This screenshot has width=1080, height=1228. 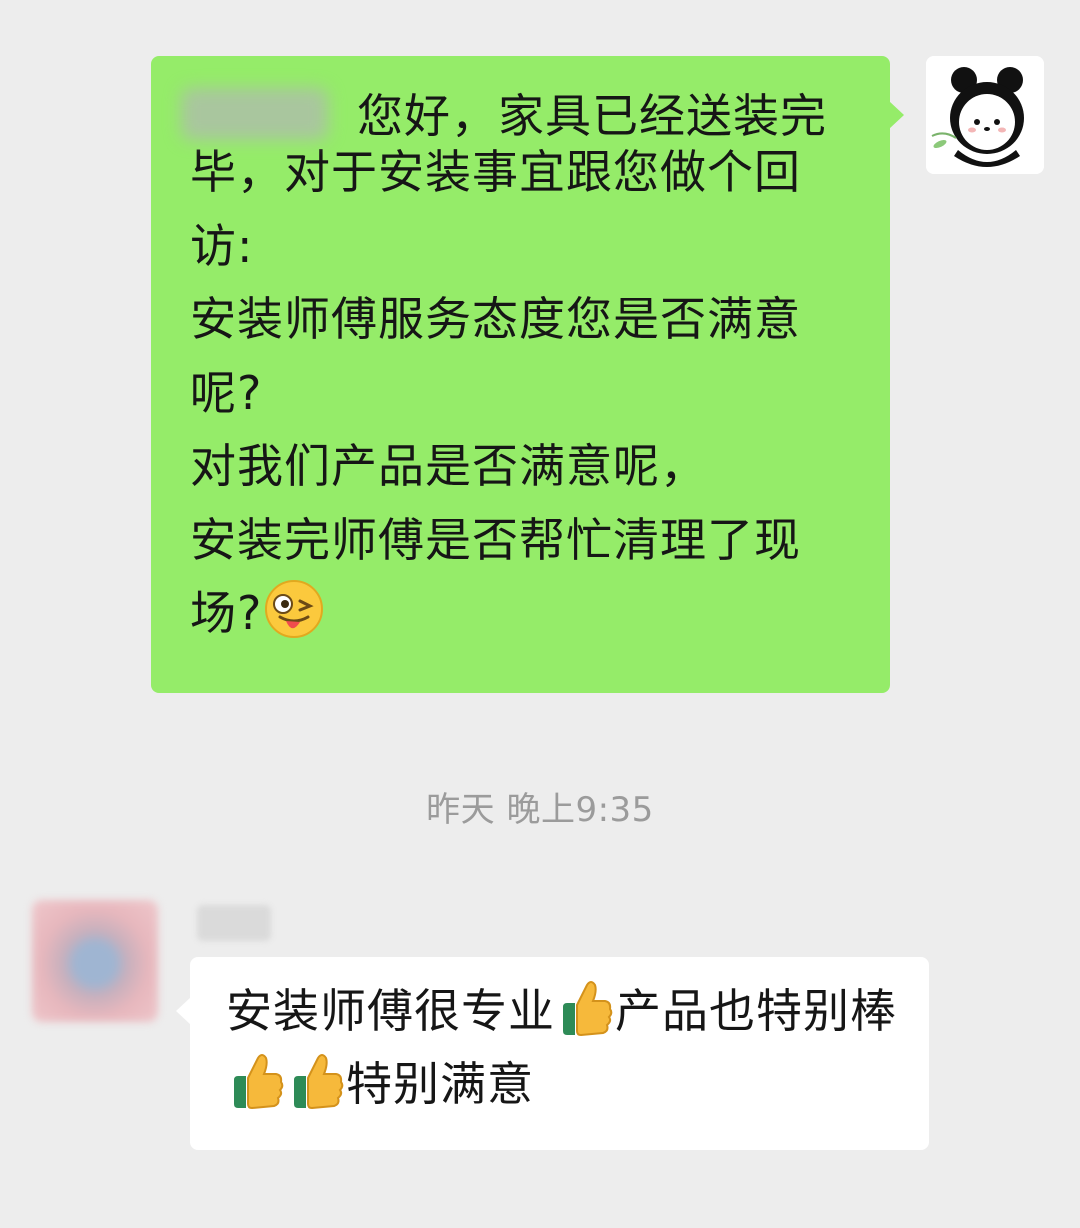 I want to click on outgoing-first-line: 您好，家具已经送装完, so click(x=592, y=116).